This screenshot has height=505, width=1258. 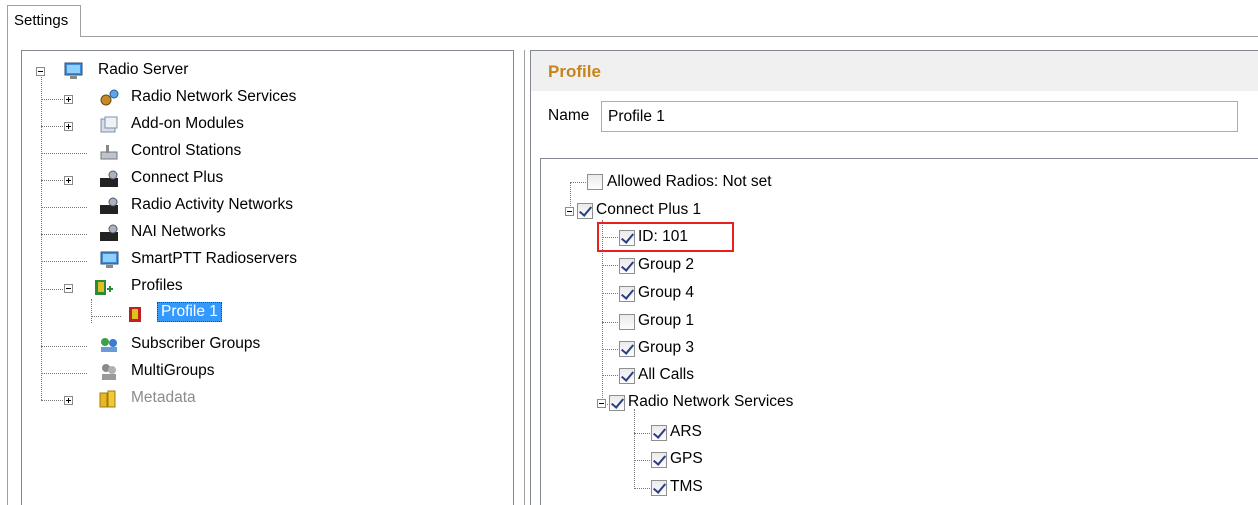 What do you see at coordinates (143, 70) in the screenshot?
I see `tree-item-radio-server: Radio Server` at bounding box center [143, 70].